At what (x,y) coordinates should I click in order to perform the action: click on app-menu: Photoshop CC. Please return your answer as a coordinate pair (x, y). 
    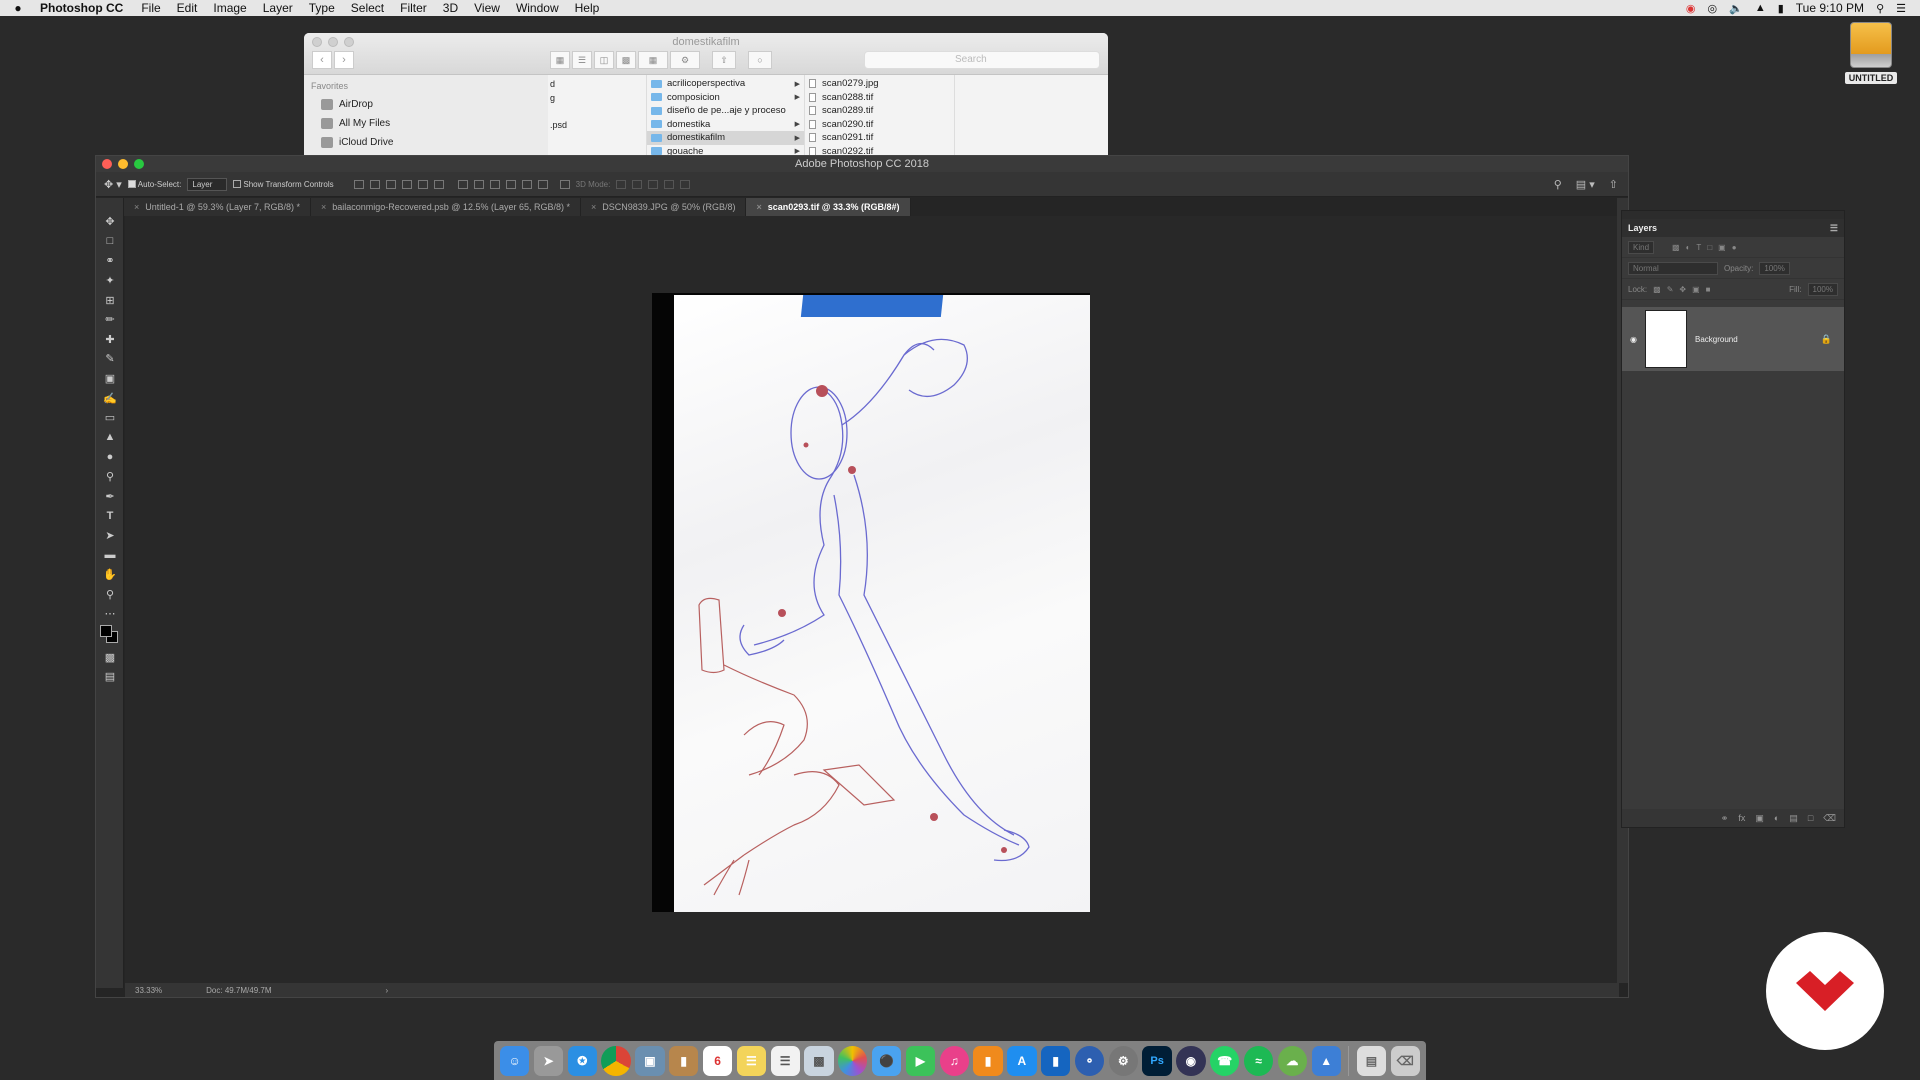
    Looking at the image, I should click on (84, 8).